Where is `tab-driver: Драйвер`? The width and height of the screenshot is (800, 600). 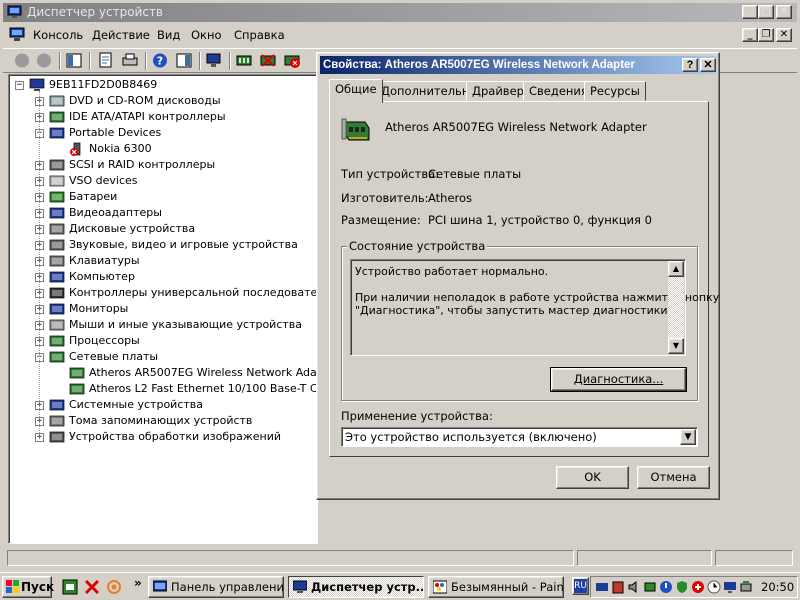
tab-driver: Драйвер is located at coordinates (498, 91).